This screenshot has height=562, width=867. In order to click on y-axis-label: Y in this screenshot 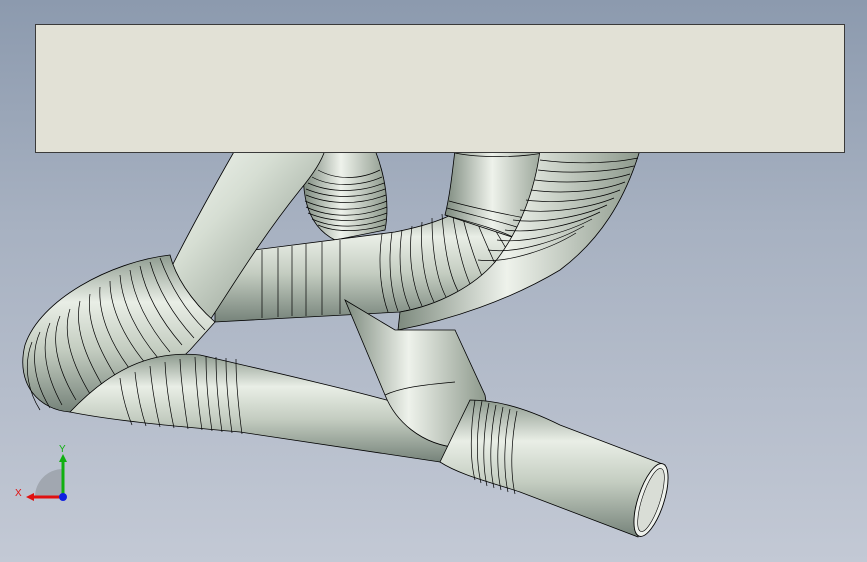, I will do `click(62, 449)`.